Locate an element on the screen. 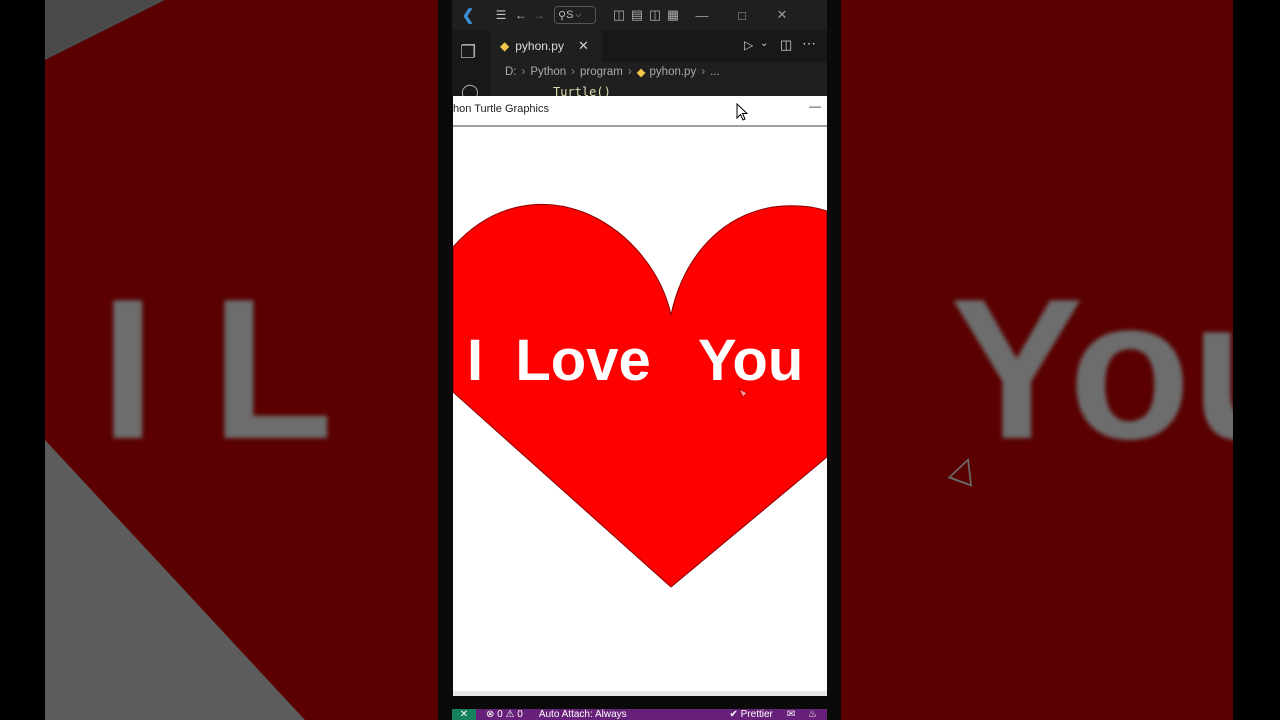 The image size is (1280, 720). auto-attach-status: Auto Attach: Always is located at coordinates (583, 714).